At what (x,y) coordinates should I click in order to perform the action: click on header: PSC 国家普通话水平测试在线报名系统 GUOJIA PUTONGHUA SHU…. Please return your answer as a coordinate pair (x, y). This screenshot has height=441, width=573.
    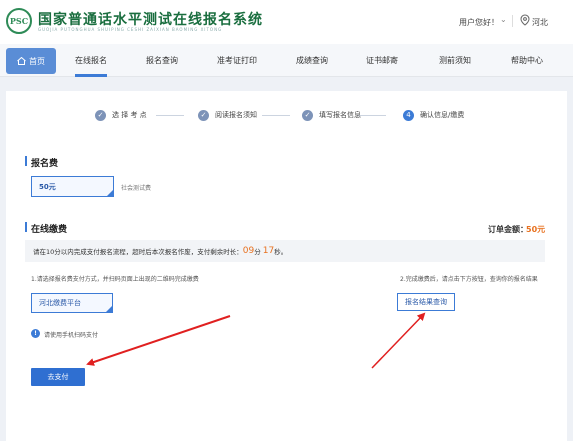
    Looking at the image, I should click on (286, 22).